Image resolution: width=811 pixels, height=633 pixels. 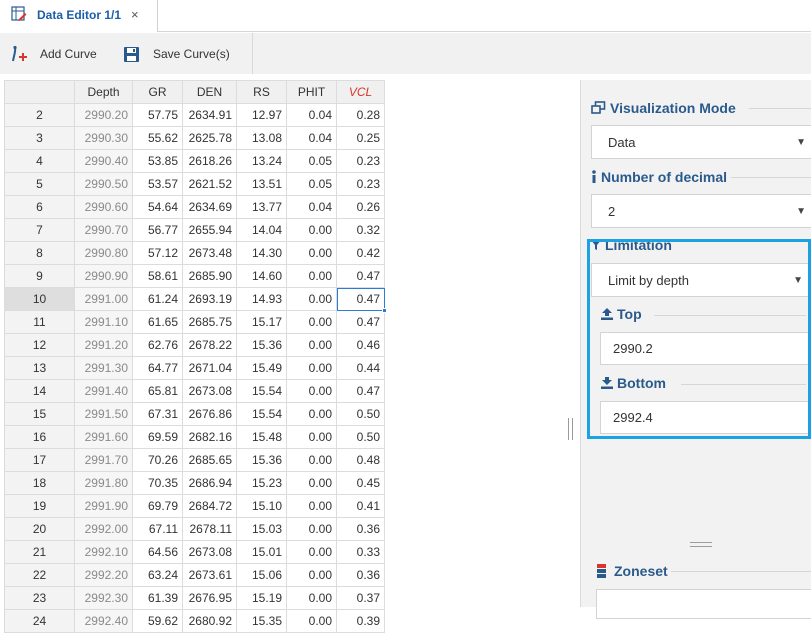 I want to click on cell-den: 2625.78, so click(x=209, y=138).